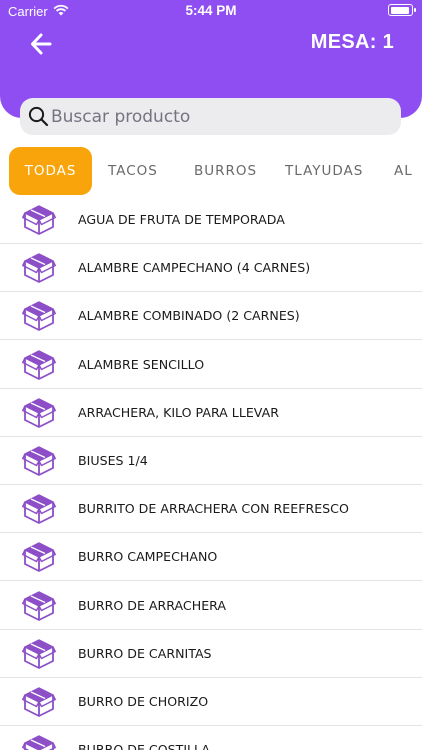 This screenshot has width=422, height=750. I want to click on tab-tacos: TACOS, so click(126, 171).